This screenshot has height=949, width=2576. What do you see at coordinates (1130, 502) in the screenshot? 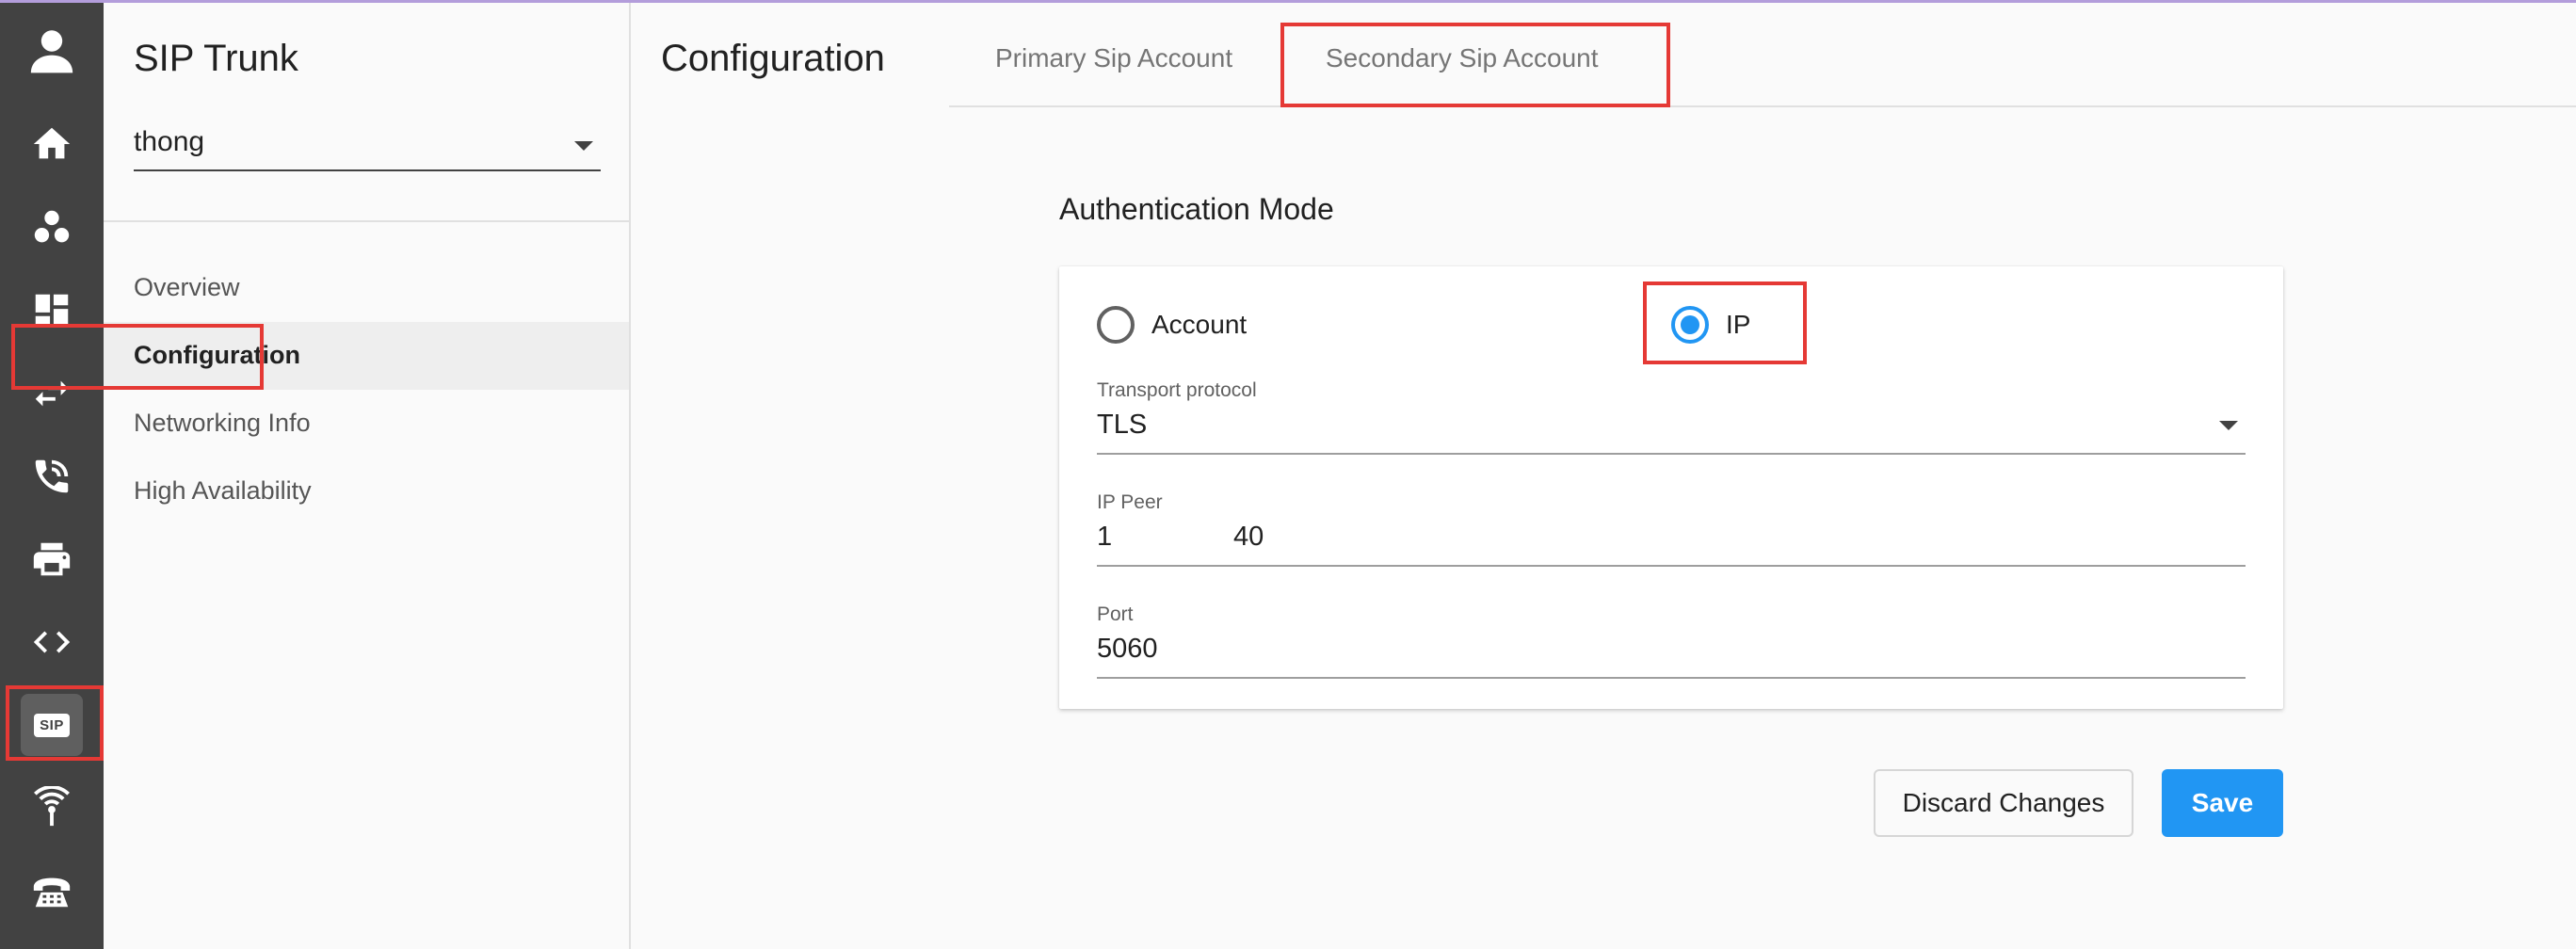
I see `field-label: IP Peer` at bounding box center [1130, 502].